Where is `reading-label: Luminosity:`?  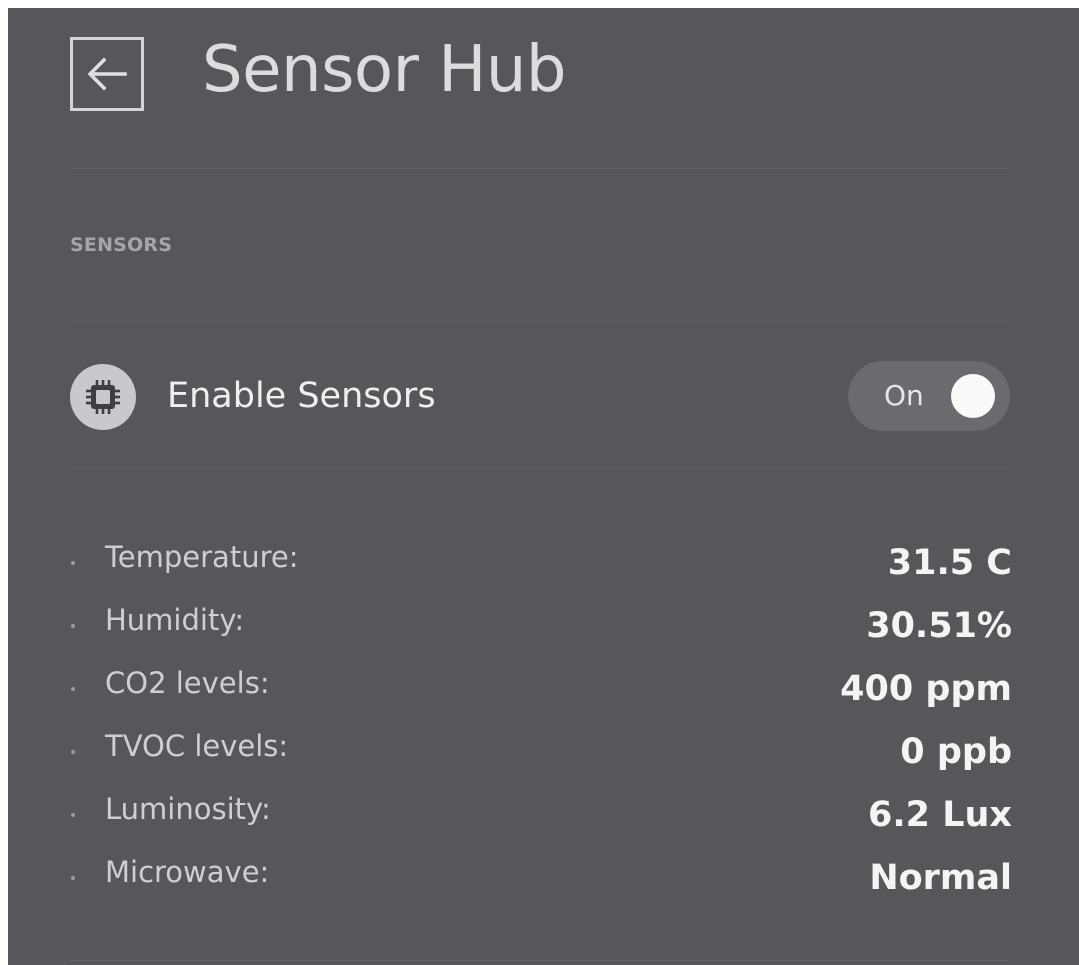 reading-label: Luminosity: is located at coordinates (188, 809).